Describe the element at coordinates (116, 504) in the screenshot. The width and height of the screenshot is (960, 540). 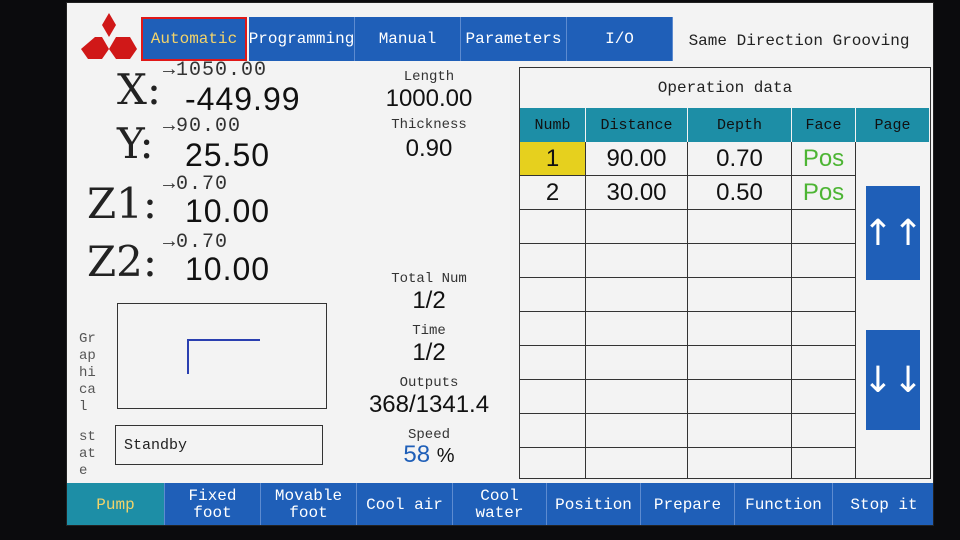
I see `pump-button: Pump` at that location.